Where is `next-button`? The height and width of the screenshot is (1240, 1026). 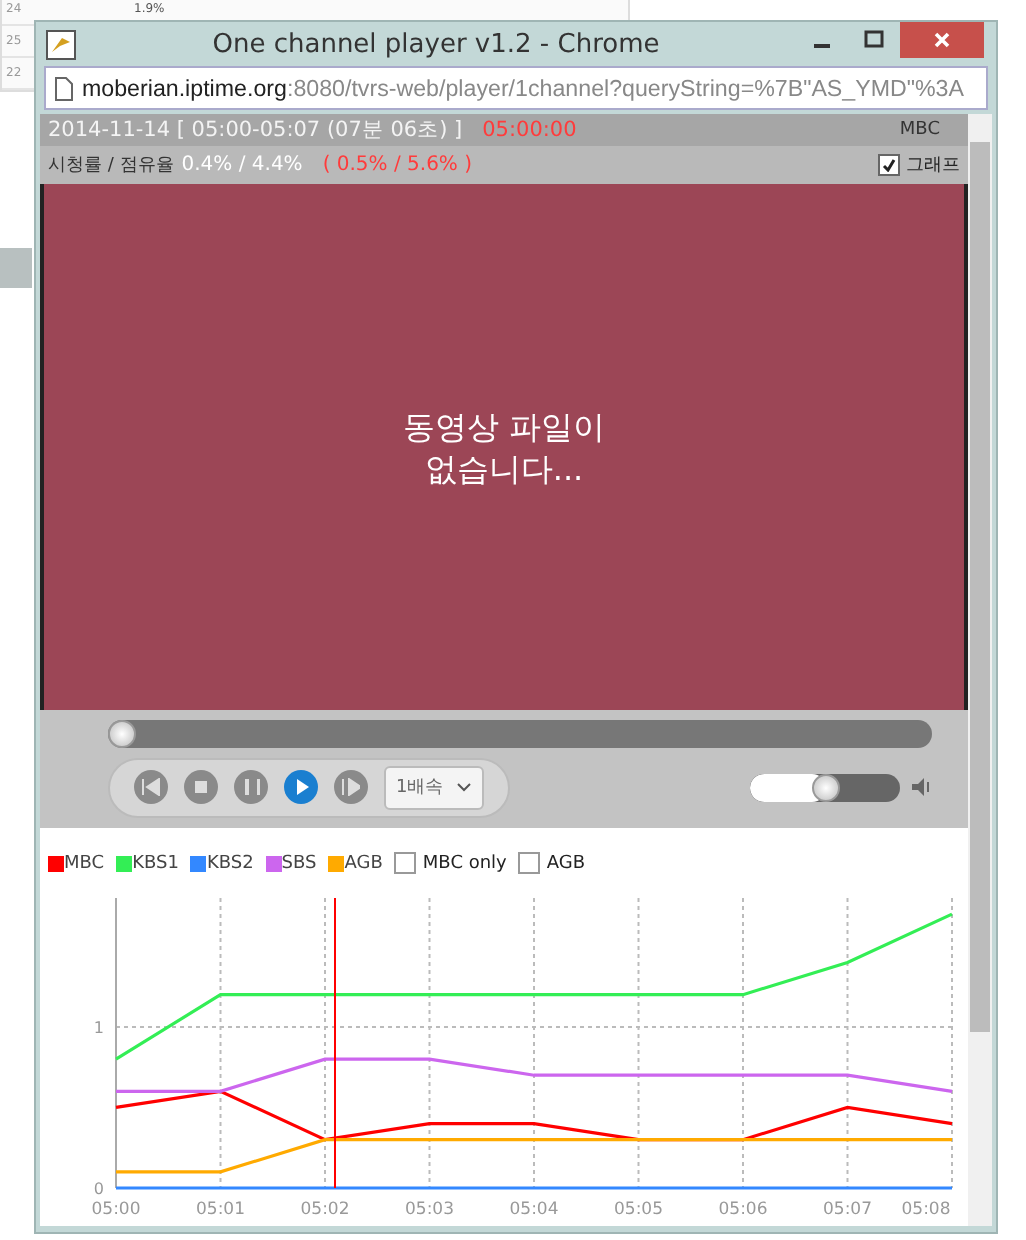 next-button is located at coordinates (351, 787).